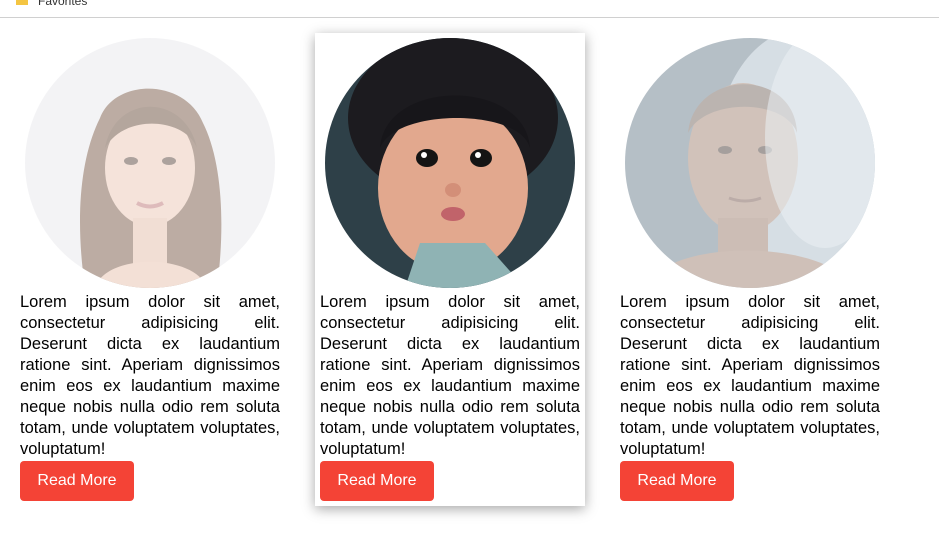  Describe the element at coordinates (62, 4) in the screenshot. I see `favorites-label: Favorites` at that location.